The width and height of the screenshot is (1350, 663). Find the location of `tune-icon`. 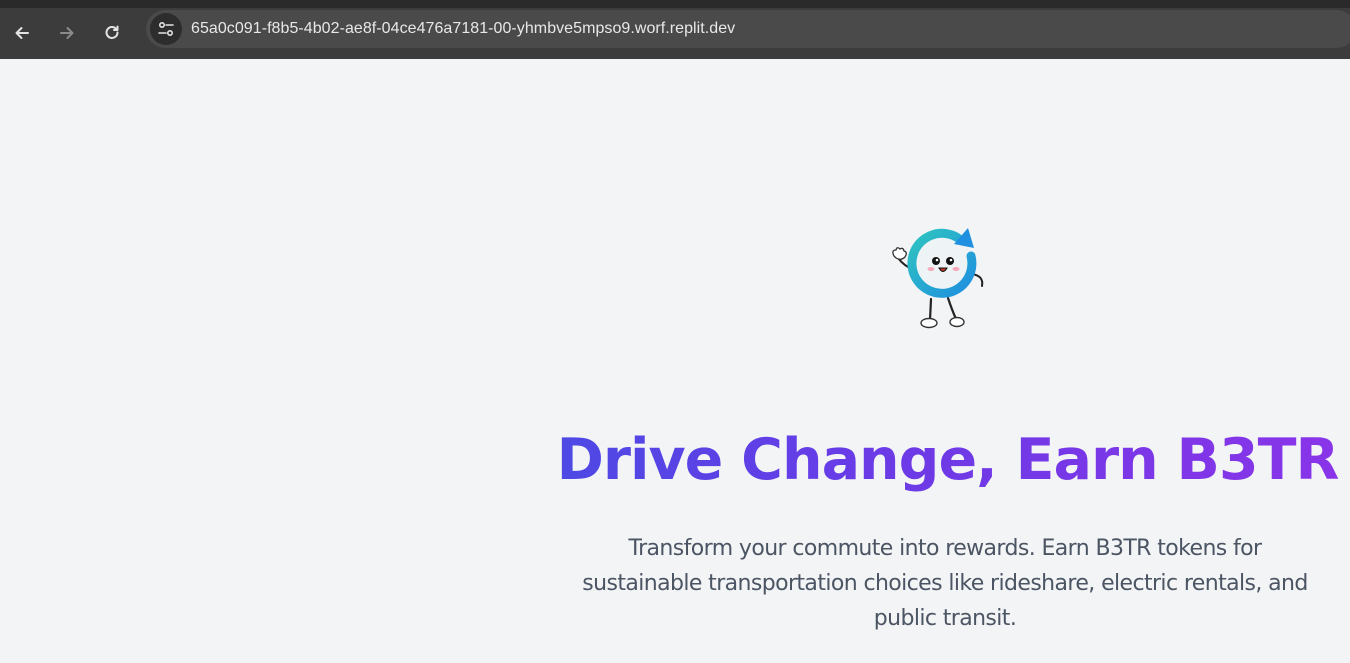

tune-icon is located at coordinates (166, 29).